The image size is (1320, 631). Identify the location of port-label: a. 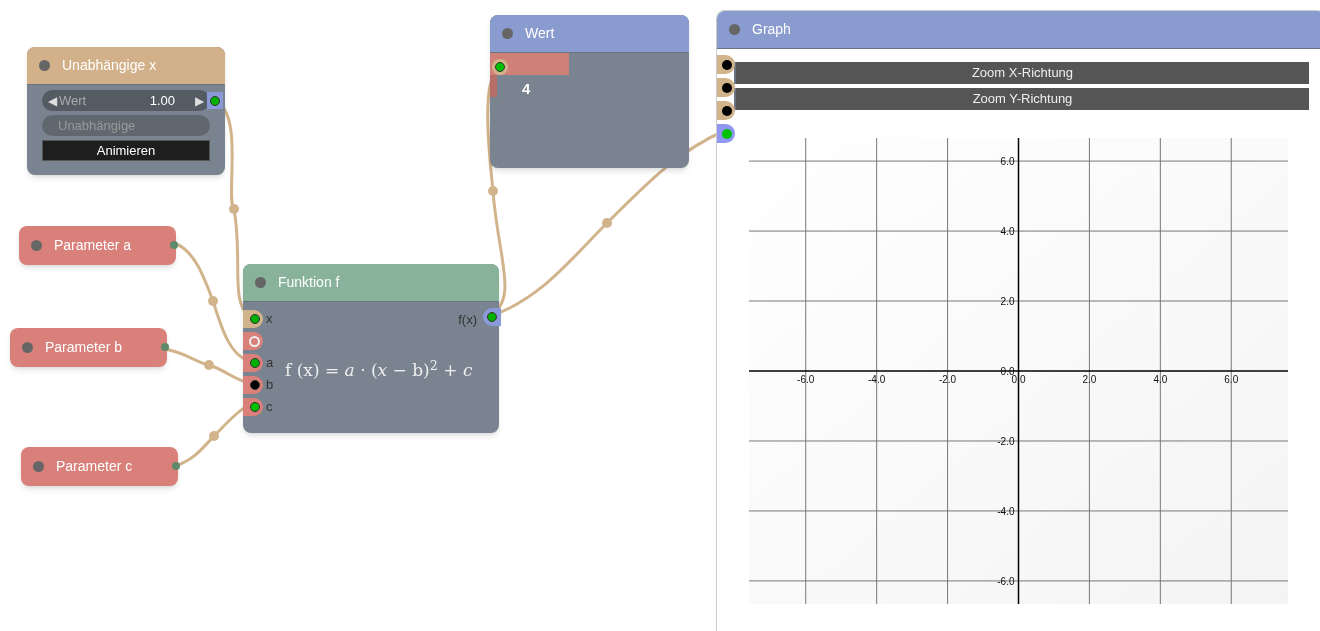
(270, 363).